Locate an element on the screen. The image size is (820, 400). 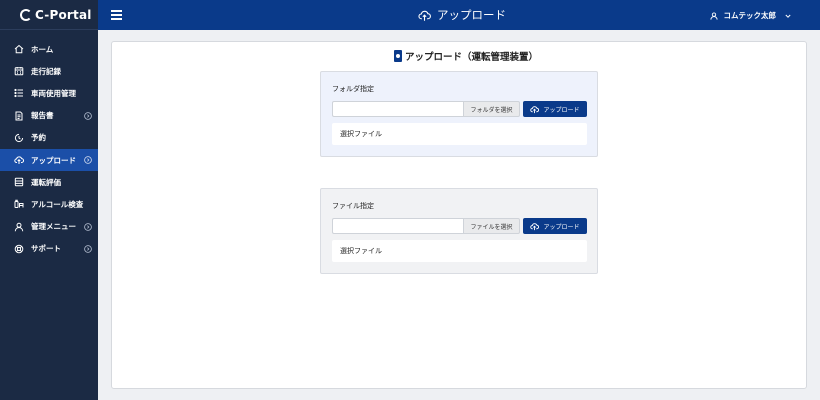
home-icon is located at coordinates (19, 49).